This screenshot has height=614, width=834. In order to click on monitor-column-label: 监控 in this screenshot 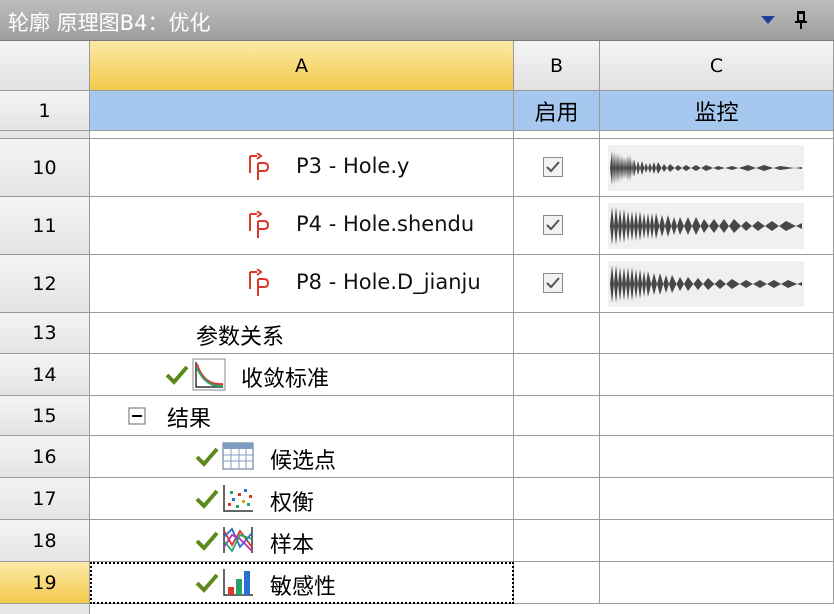, I will do `click(716, 113)`.